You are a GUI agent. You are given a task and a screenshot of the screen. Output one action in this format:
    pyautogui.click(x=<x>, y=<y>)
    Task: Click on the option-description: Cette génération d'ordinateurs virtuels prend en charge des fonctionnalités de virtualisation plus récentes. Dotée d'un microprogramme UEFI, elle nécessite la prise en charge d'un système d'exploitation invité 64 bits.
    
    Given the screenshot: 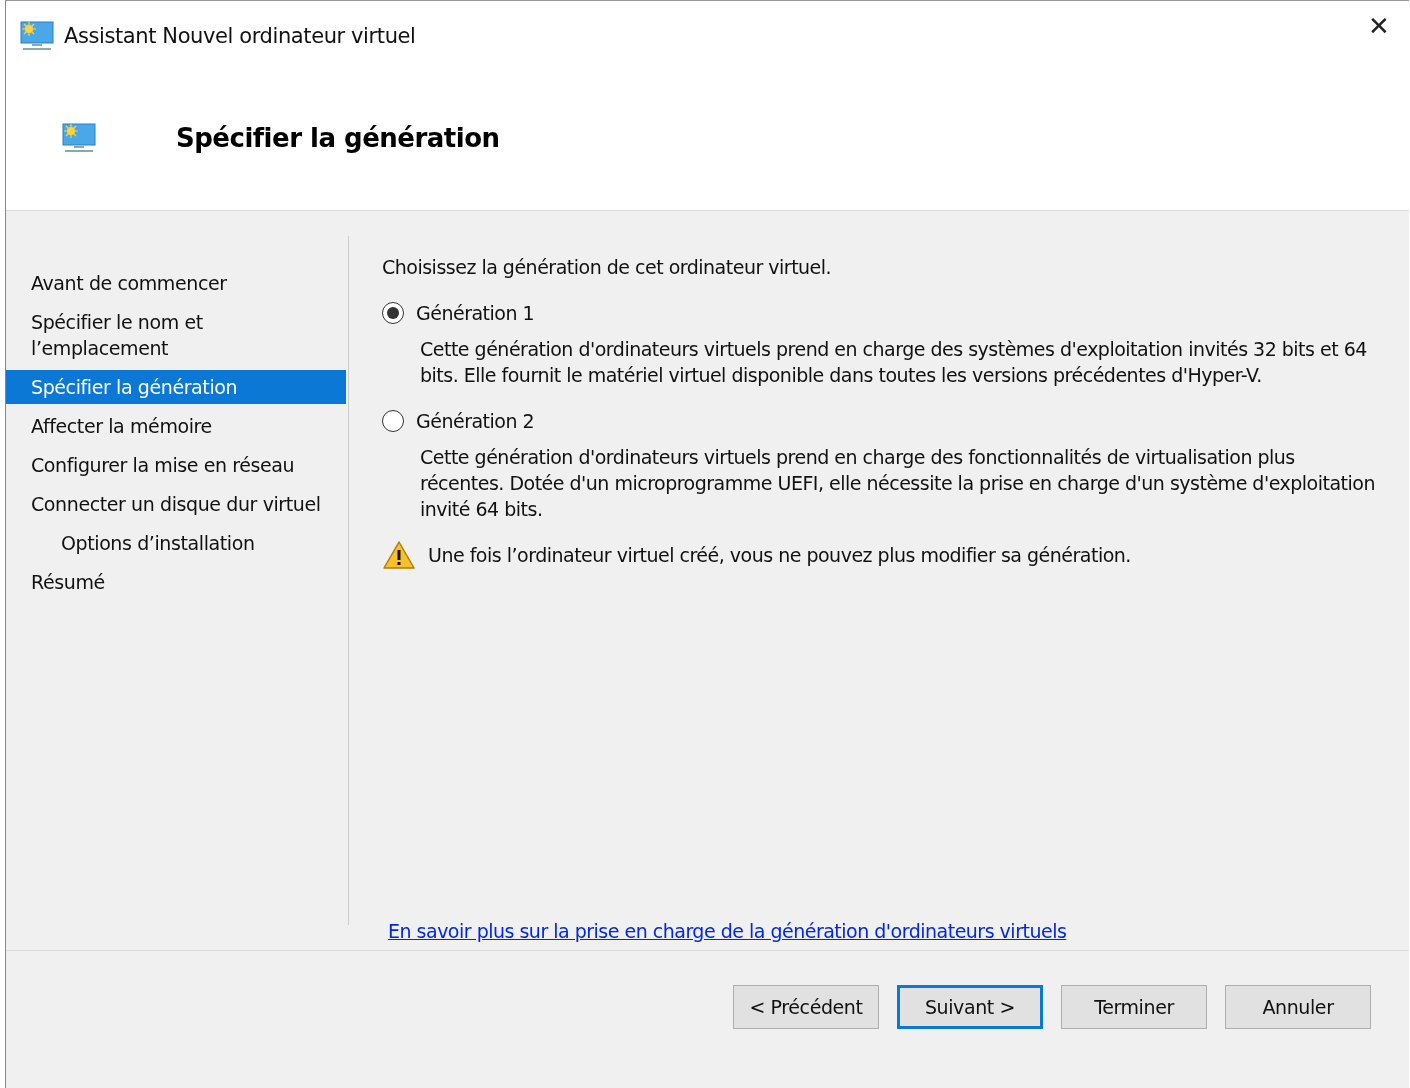 What is the action you would take?
    pyautogui.click(x=898, y=483)
    